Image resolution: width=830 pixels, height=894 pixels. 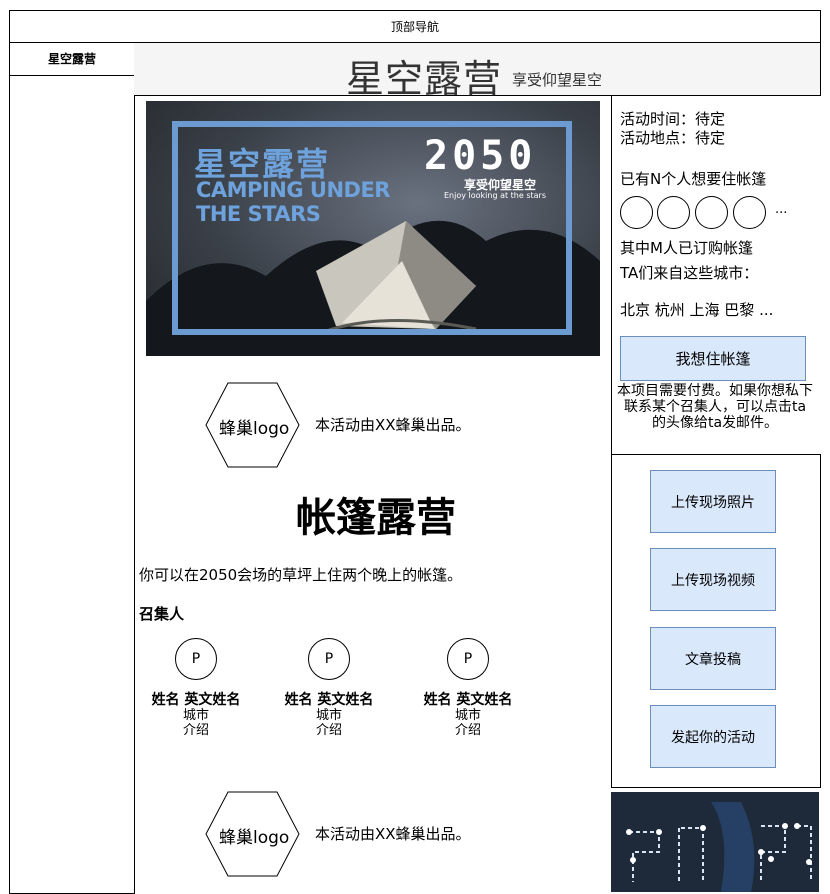 I want to click on start-activity-button: 发起你的活动, so click(x=713, y=736).